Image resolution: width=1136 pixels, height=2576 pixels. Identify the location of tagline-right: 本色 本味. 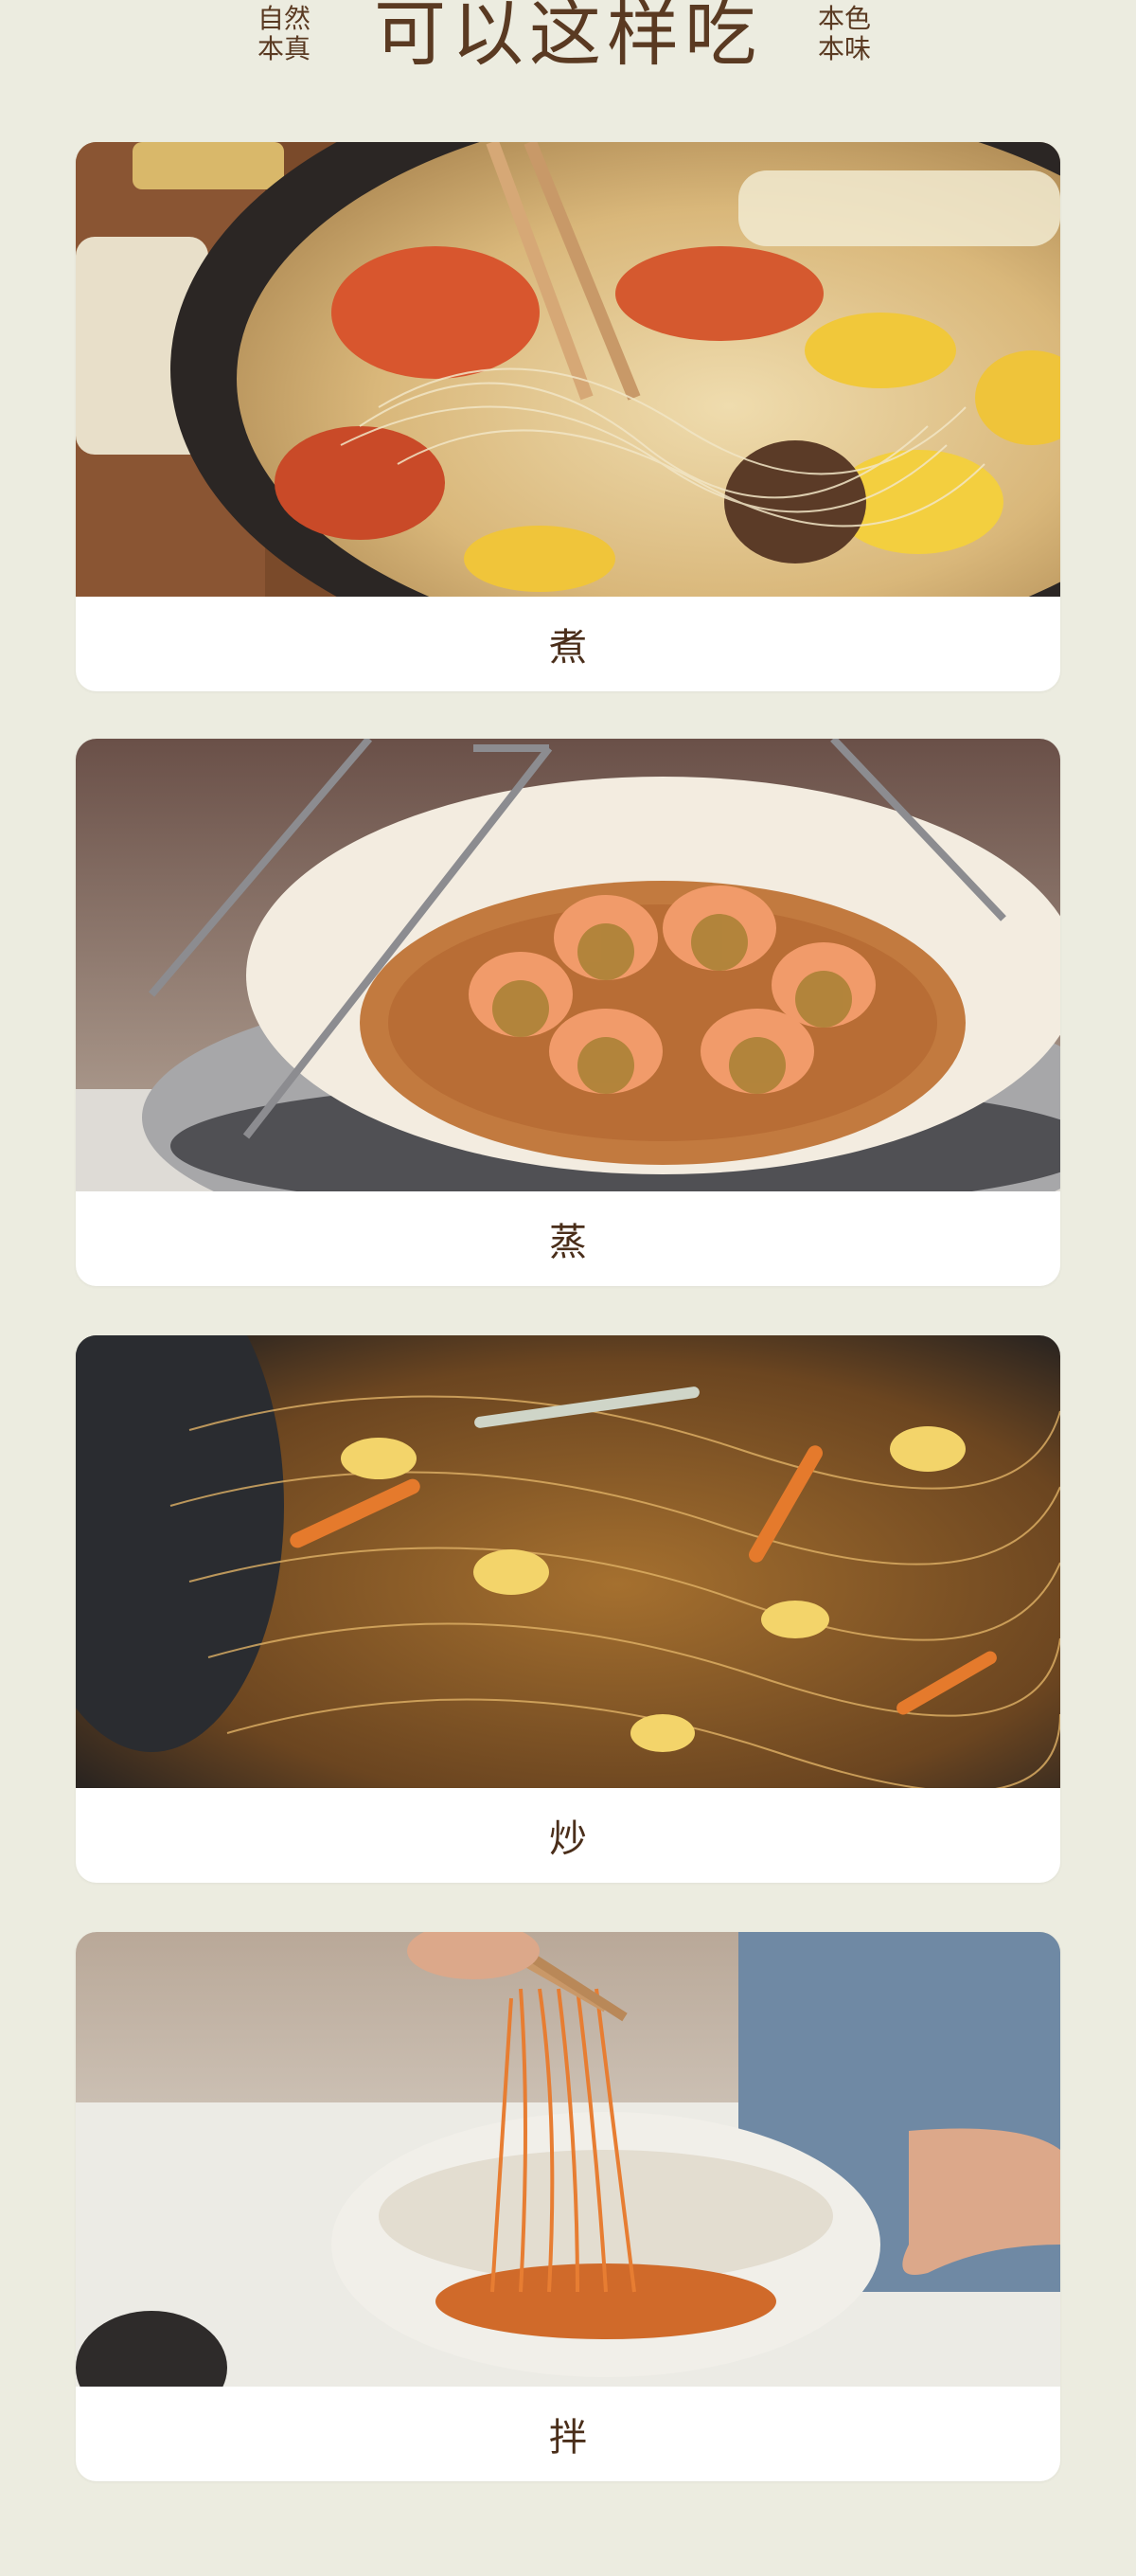
(851, 34).